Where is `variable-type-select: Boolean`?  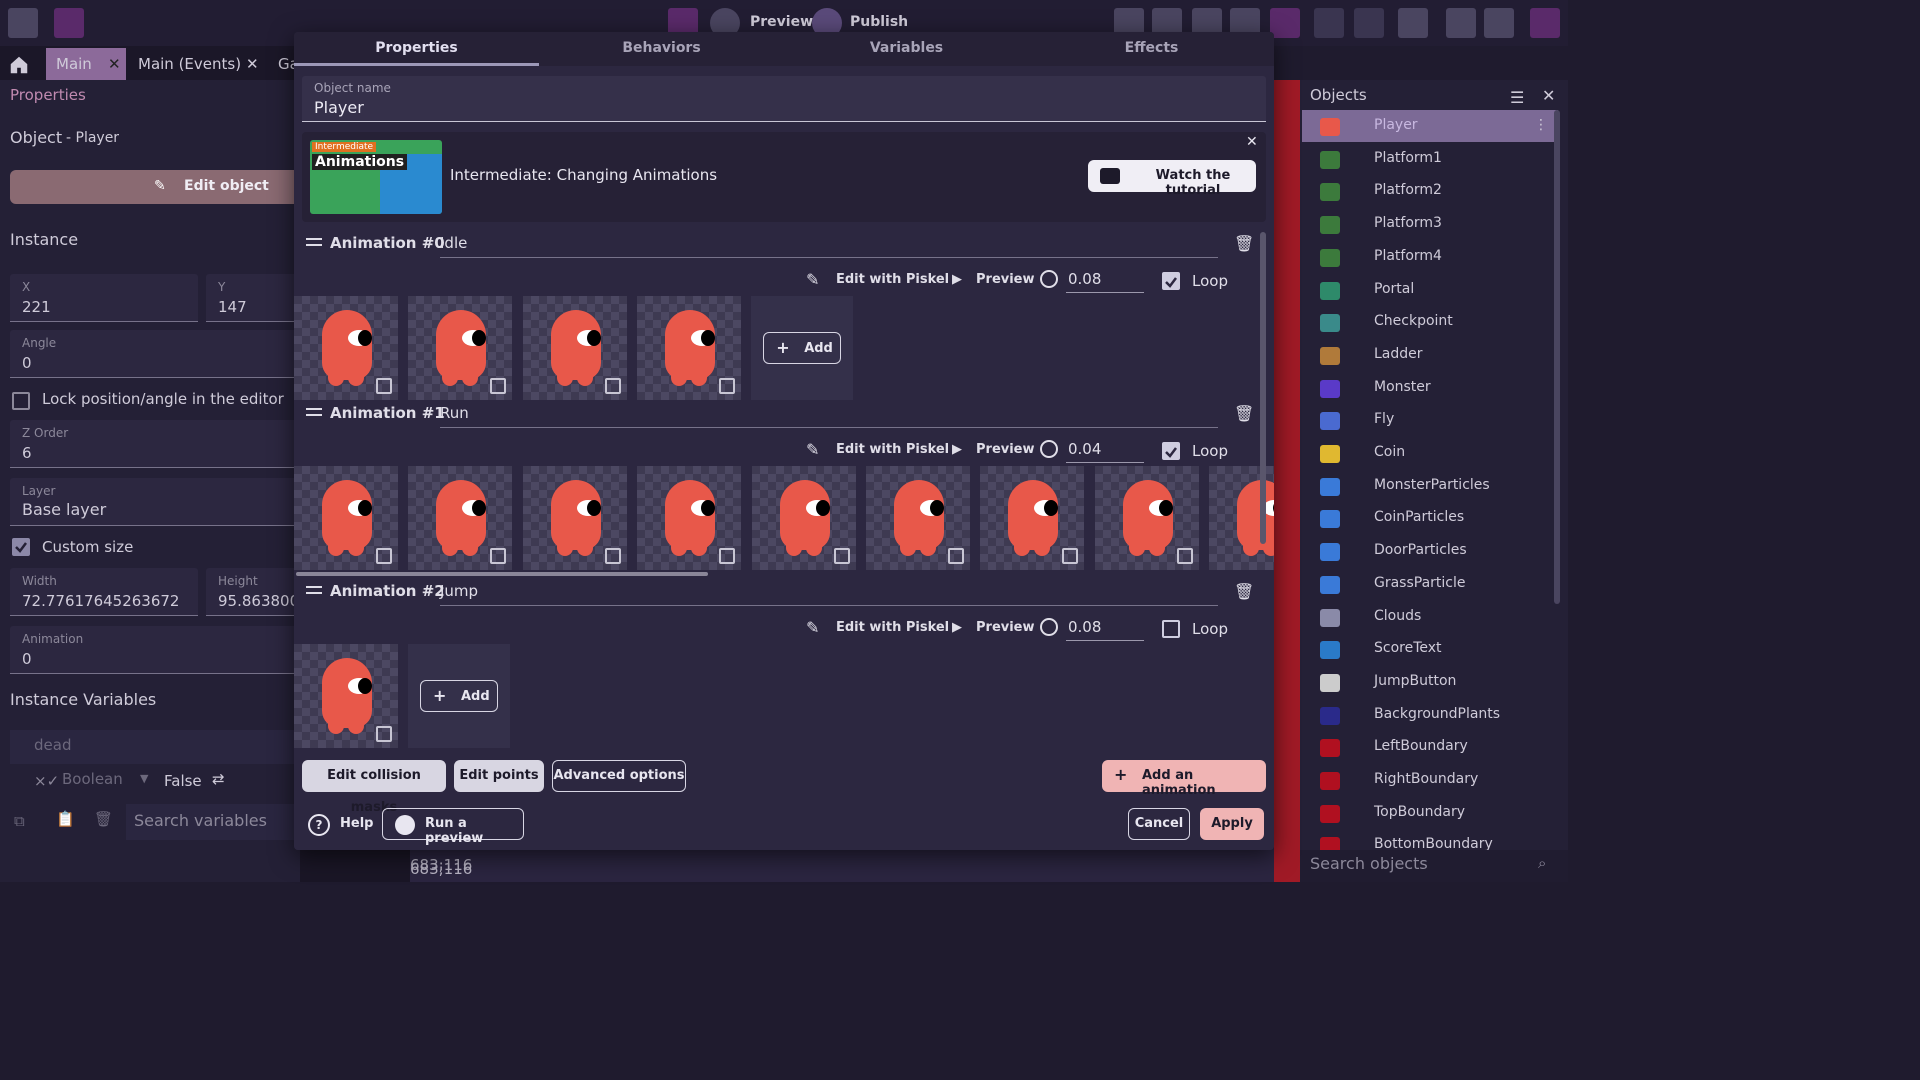
variable-type-select: Boolean is located at coordinates (92, 779).